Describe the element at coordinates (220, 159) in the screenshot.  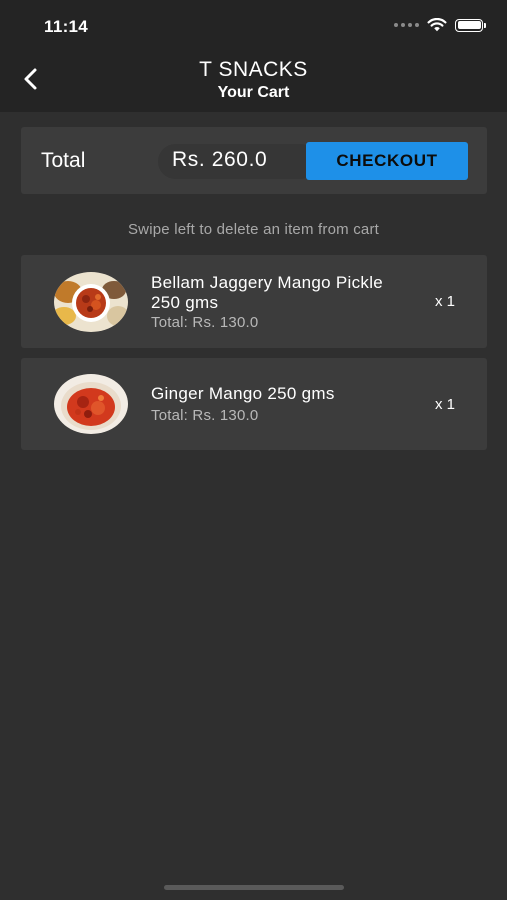
I see `total-amount: Rs. 260.0` at that location.